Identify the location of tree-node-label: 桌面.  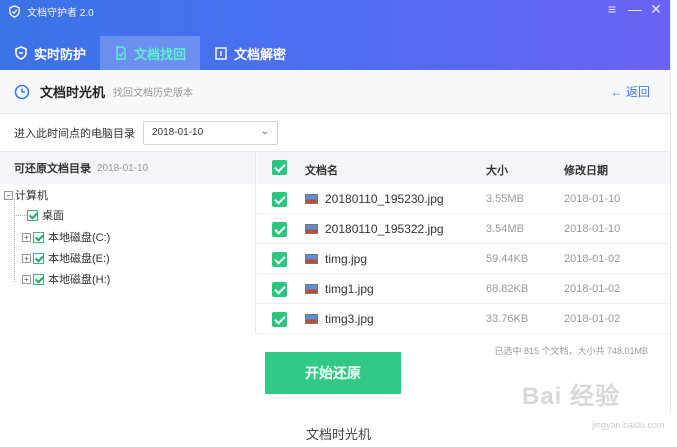
(53, 216).